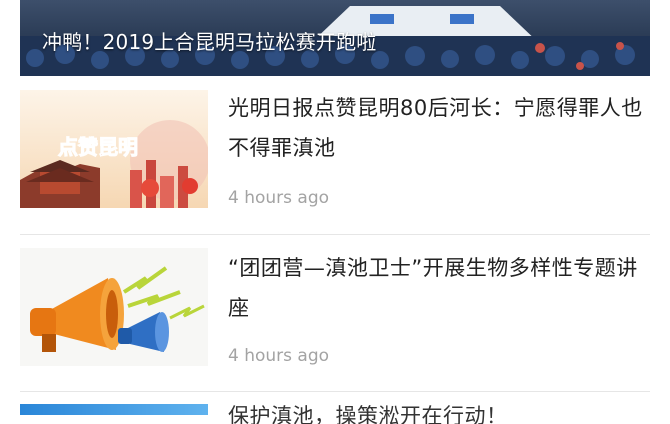 Image resolution: width=670 pixels, height=424 pixels. I want to click on thumbnail-caption: 点赞昆明, so click(98, 147).